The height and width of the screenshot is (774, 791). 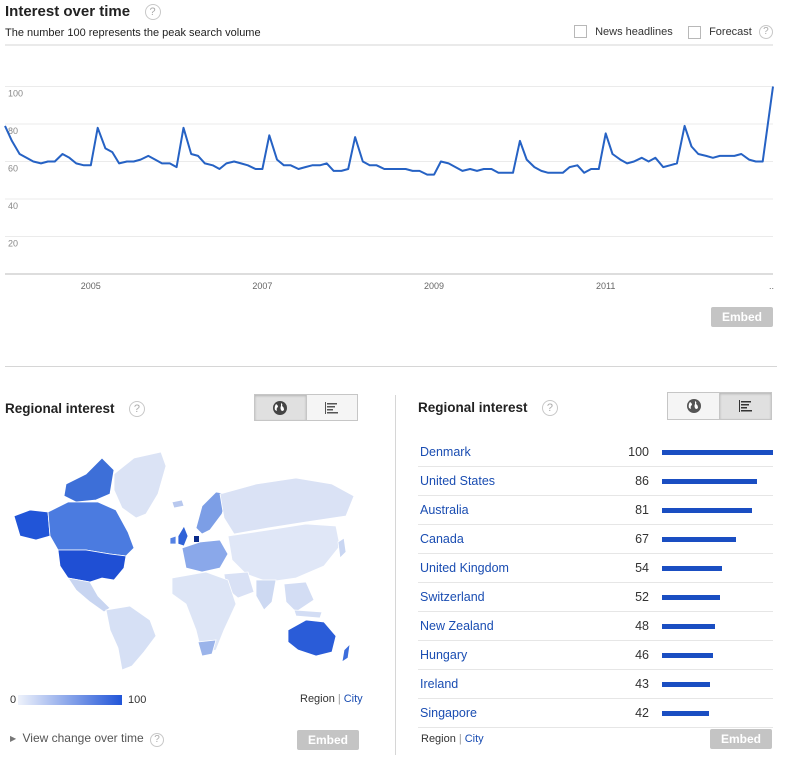 I want to click on map-indonesia, so click(x=308, y=614).